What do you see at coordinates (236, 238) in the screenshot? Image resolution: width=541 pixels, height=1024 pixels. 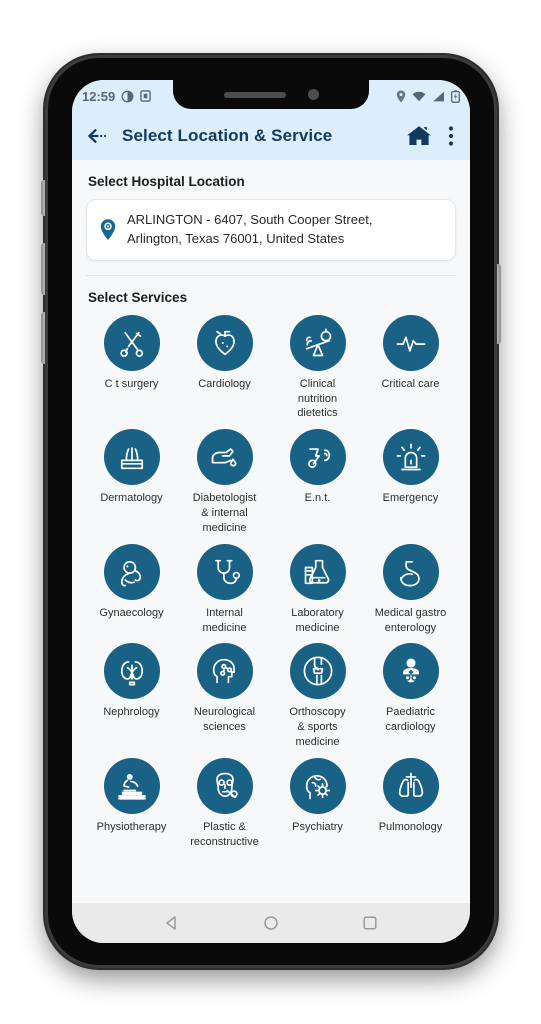 I see `address-line-2: Arlington, Texas 76001, United States` at bounding box center [236, 238].